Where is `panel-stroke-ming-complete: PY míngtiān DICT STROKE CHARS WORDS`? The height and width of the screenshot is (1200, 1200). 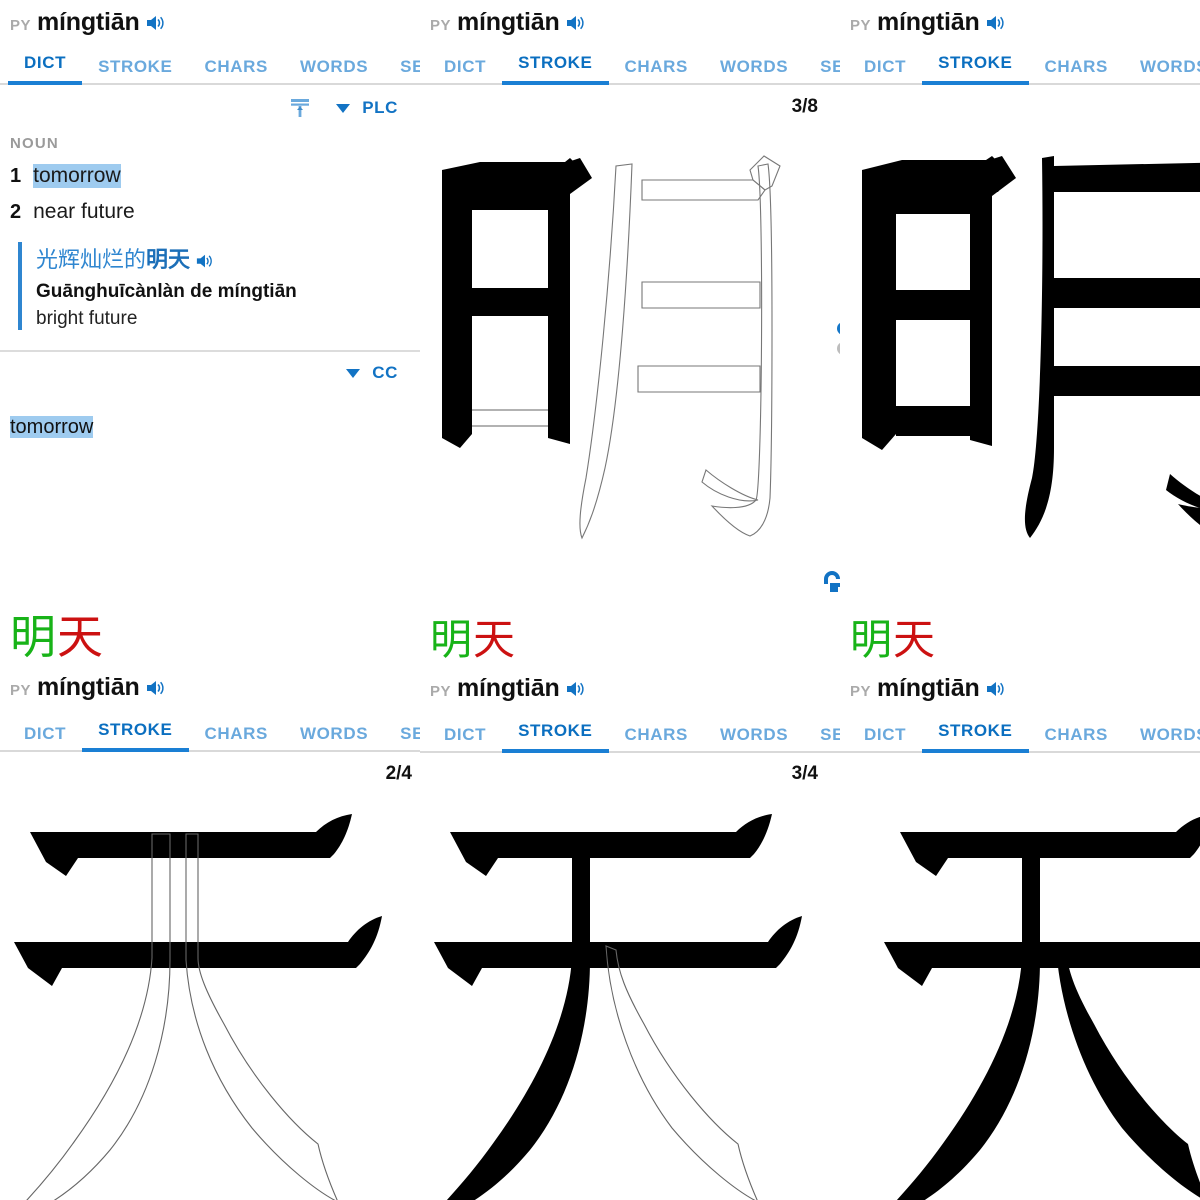 panel-stroke-ming-complete: PY míngtiān DICT STROKE CHARS WORDS is located at coordinates (1020, 297).